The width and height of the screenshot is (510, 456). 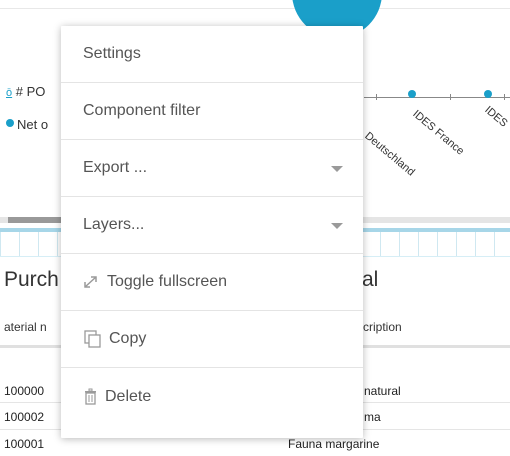 I want to click on x-tick-label: IDES, so click(x=496, y=117).